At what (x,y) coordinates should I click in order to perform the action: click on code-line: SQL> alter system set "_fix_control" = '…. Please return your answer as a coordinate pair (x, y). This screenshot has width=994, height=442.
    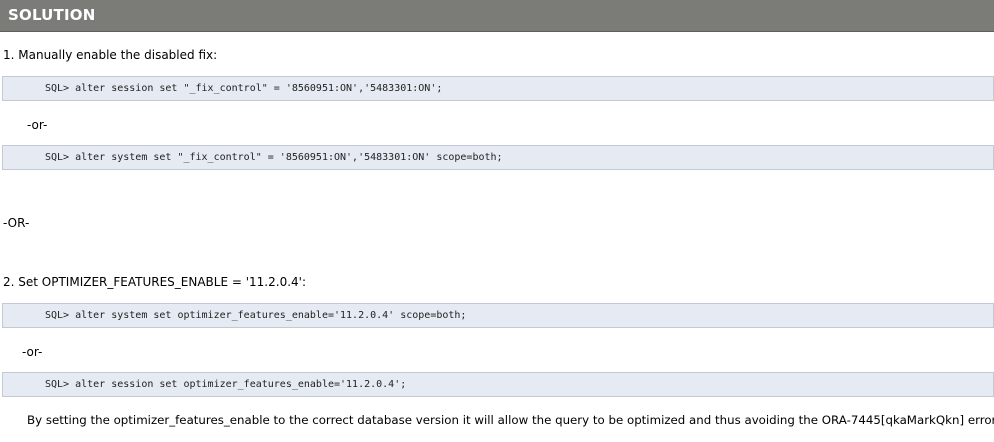
    Looking at the image, I should click on (274, 157).